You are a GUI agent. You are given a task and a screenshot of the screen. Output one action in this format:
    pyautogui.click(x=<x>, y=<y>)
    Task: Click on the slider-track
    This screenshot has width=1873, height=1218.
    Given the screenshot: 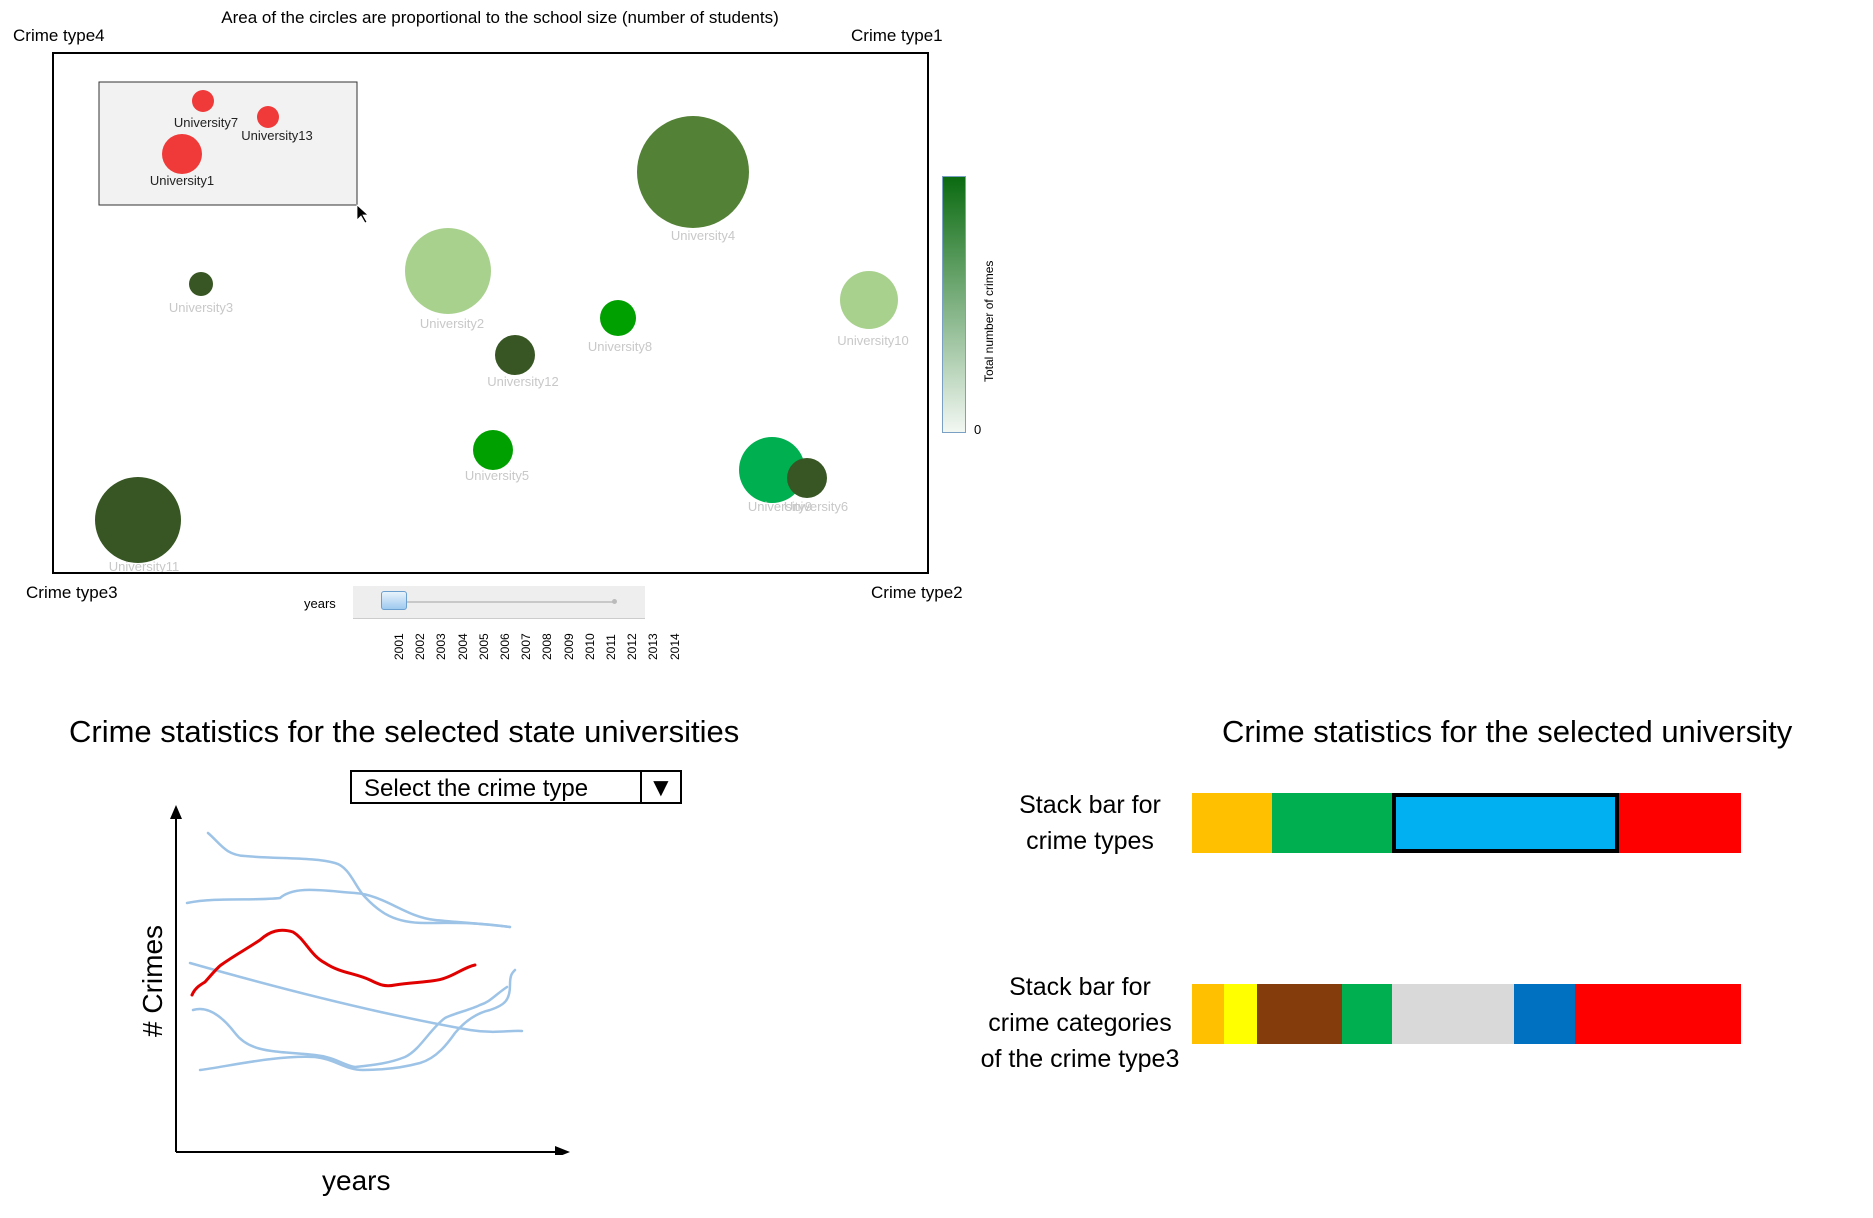 What is the action you would take?
    pyautogui.click(x=497, y=602)
    